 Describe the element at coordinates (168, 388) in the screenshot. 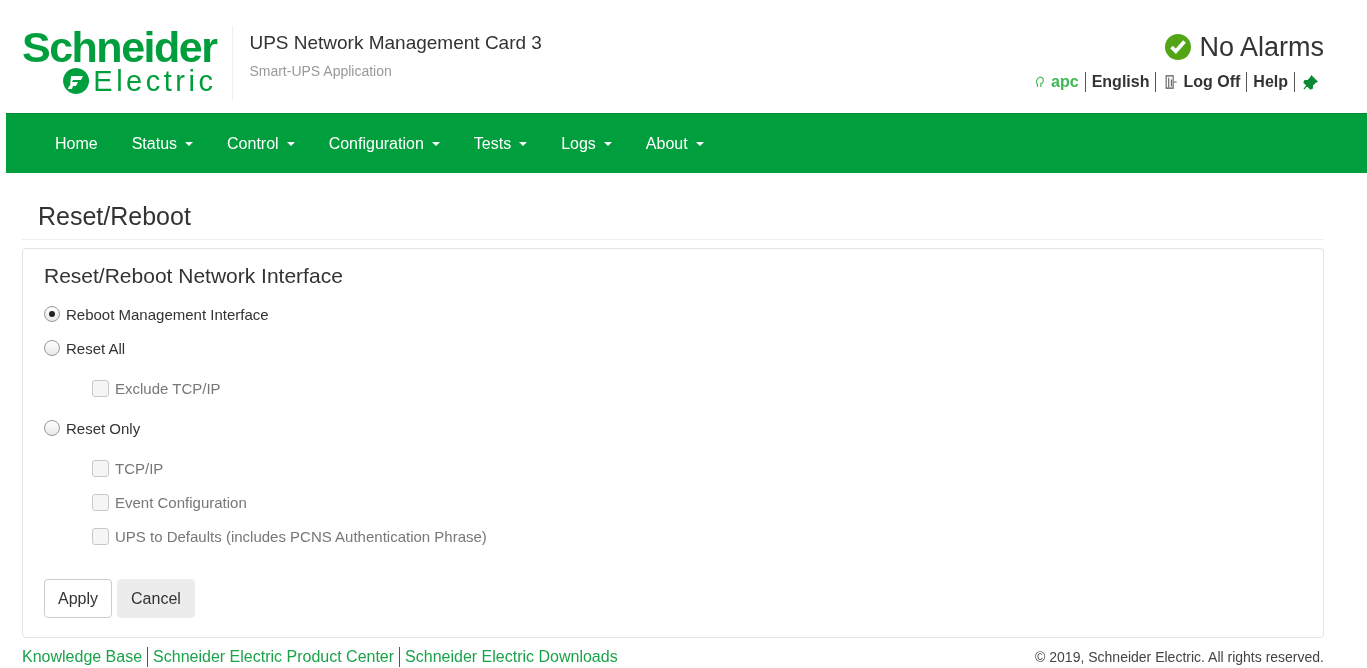

I see `option-label: Exclude TCP/IP` at that location.